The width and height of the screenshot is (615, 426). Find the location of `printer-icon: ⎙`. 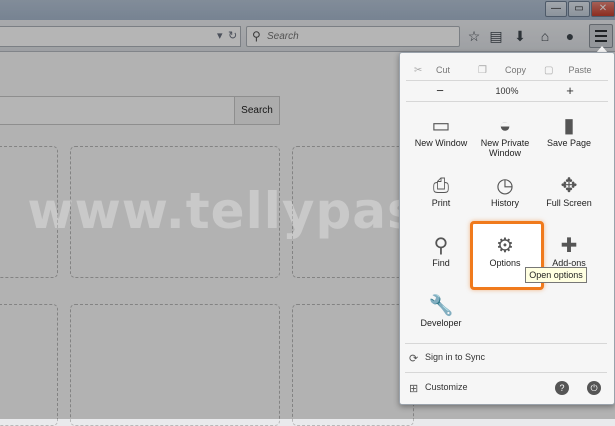

printer-icon: ⎙ is located at coordinates (441, 186).